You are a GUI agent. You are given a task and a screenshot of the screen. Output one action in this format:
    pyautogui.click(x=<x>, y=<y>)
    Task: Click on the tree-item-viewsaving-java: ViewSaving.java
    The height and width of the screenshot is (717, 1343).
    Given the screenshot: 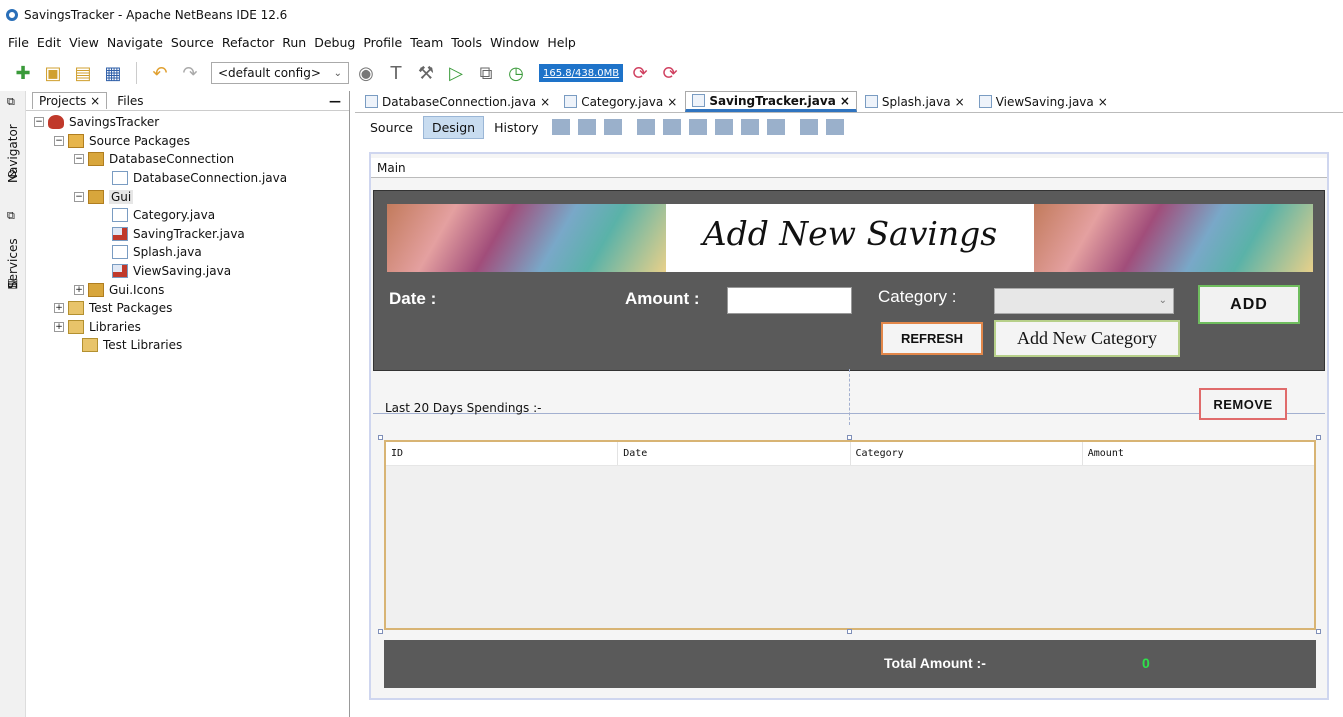 What is the action you would take?
    pyautogui.click(x=187, y=271)
    